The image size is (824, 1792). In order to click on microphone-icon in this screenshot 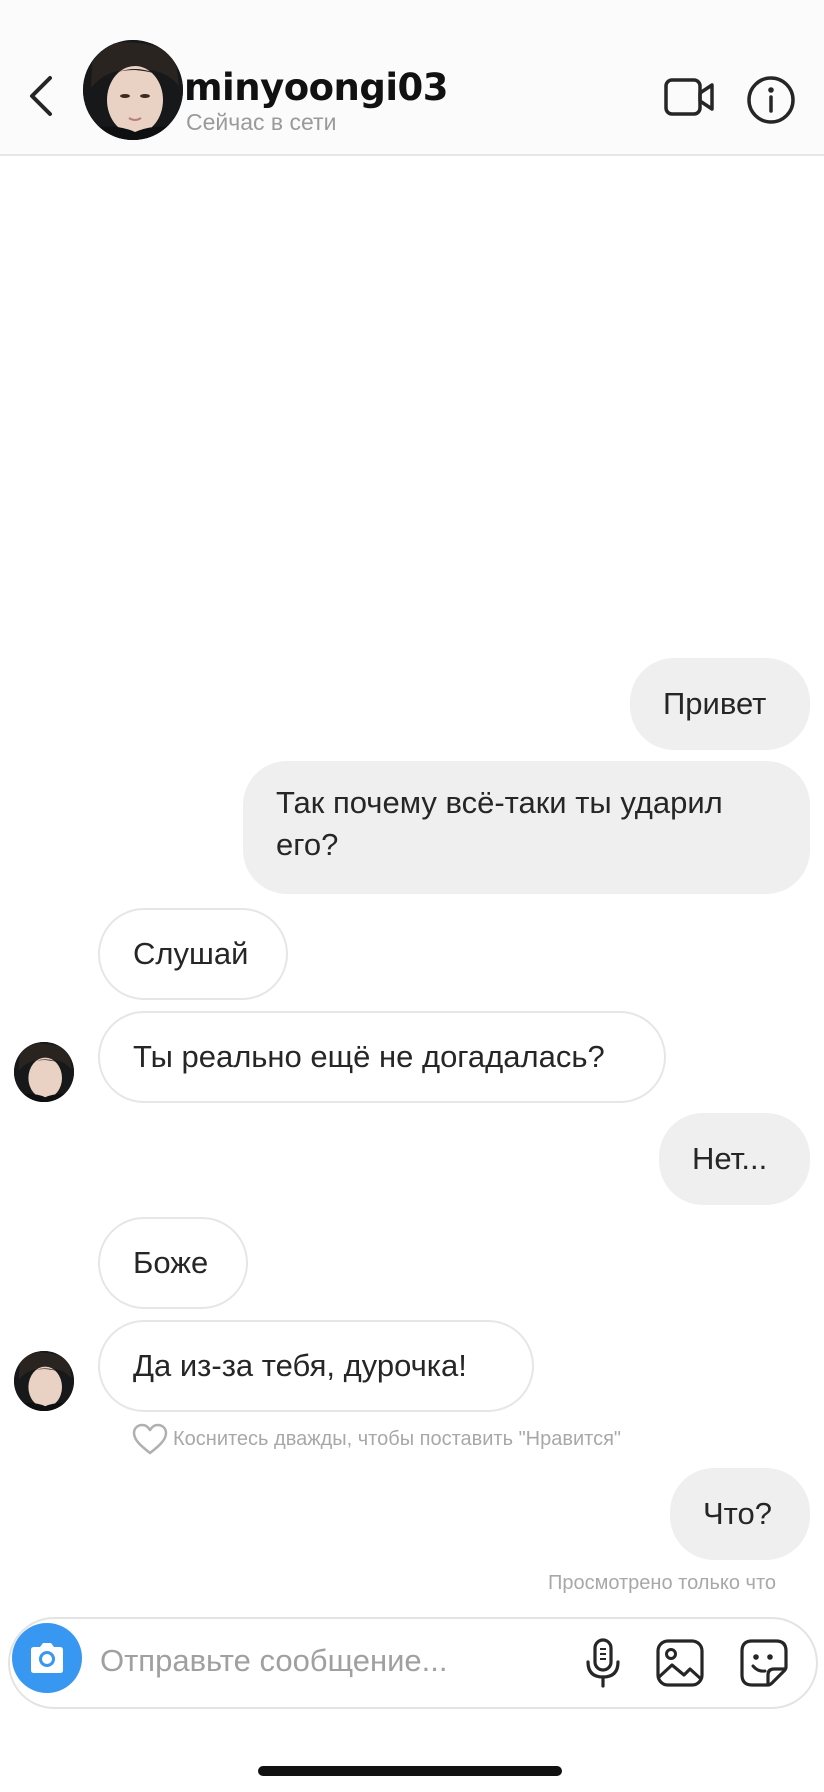, I will do `click(603, 1663)`.